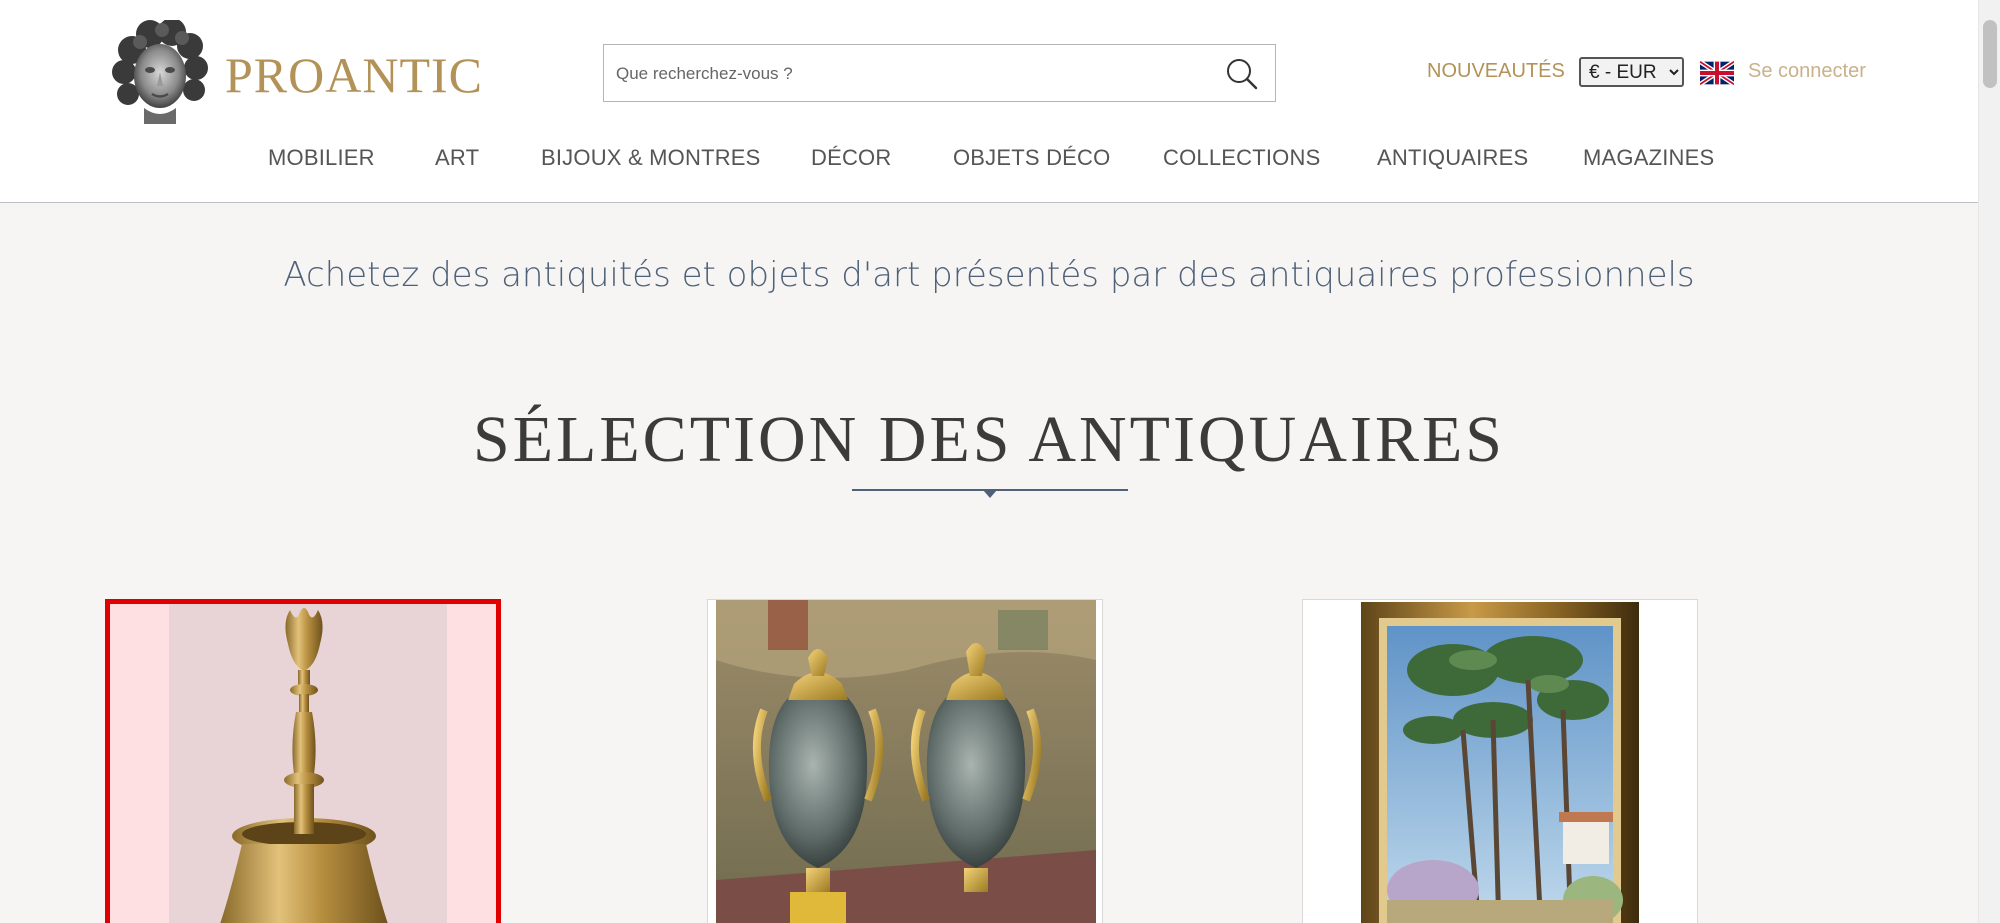 This screenshot has width=2000, height=923. What do you see at coordinates (1631, 72) in the screenshot?
I see `currency-select: € - EUR` at bounding box center [1631, 72].